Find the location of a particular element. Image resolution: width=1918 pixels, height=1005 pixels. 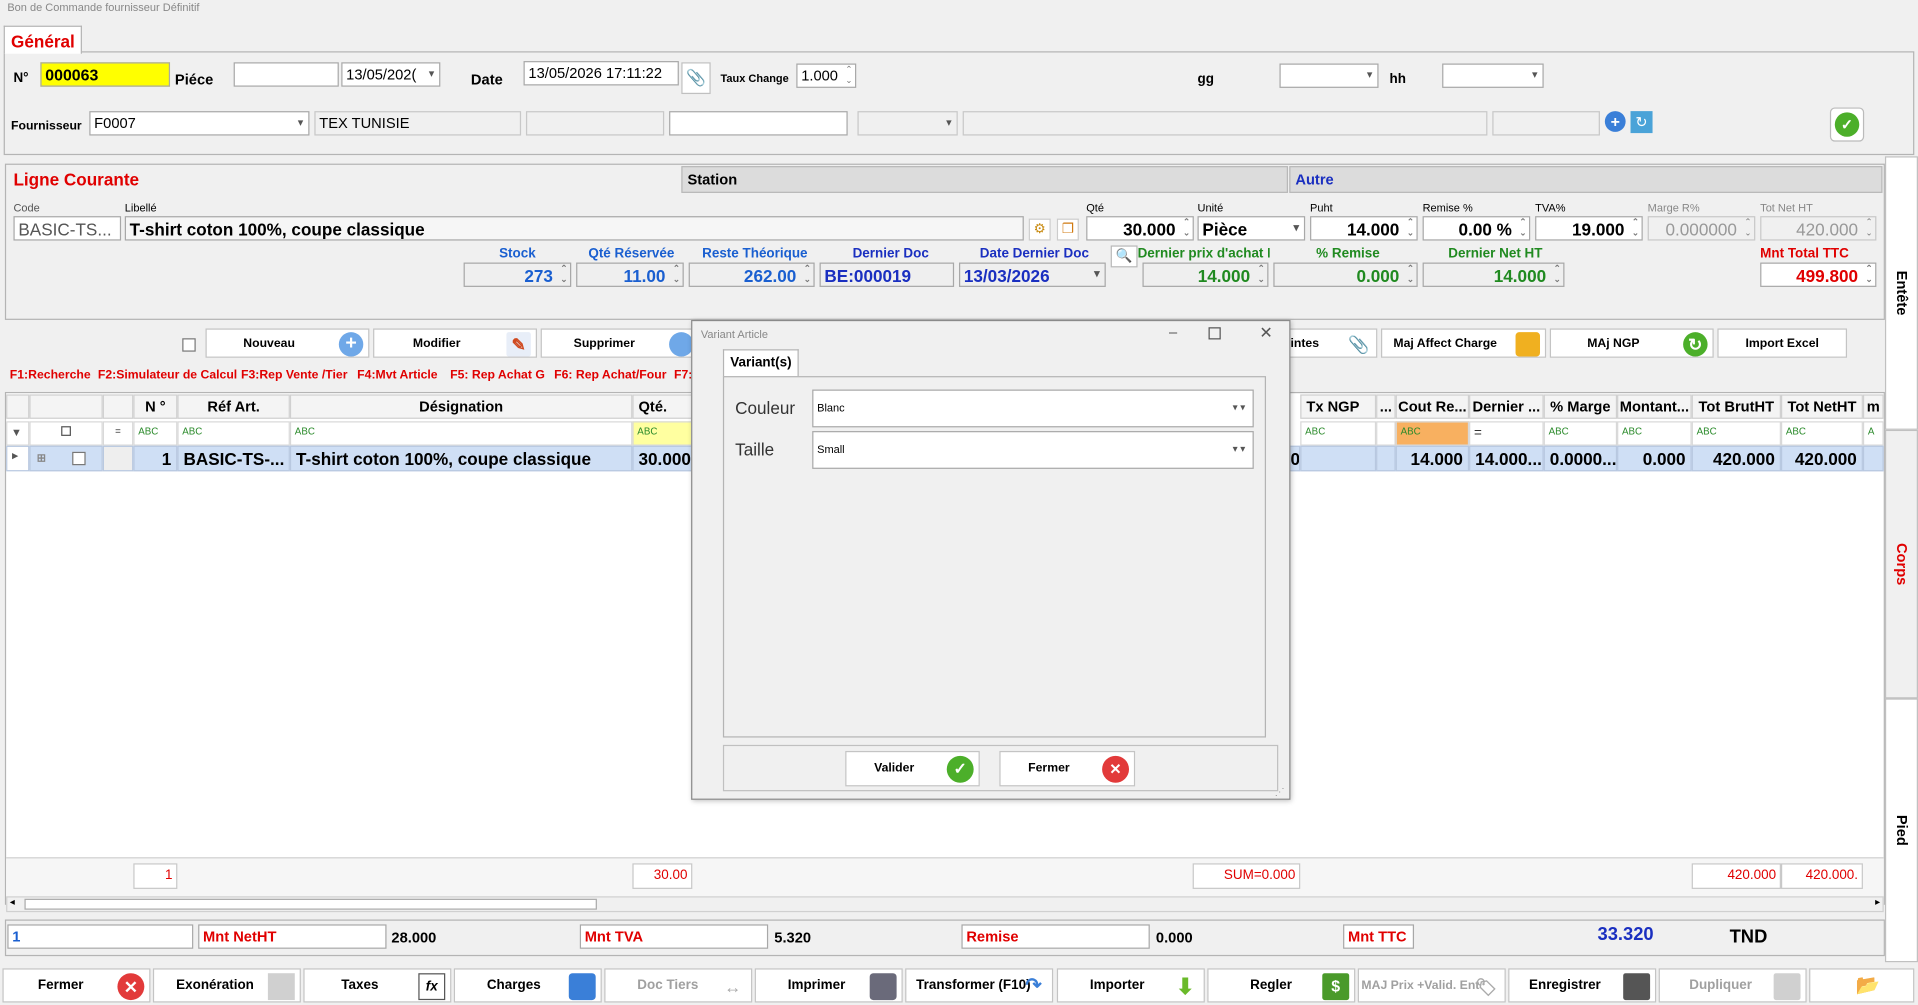

grid-header-ref: Réf Art. is located at coordinates (233, 406).